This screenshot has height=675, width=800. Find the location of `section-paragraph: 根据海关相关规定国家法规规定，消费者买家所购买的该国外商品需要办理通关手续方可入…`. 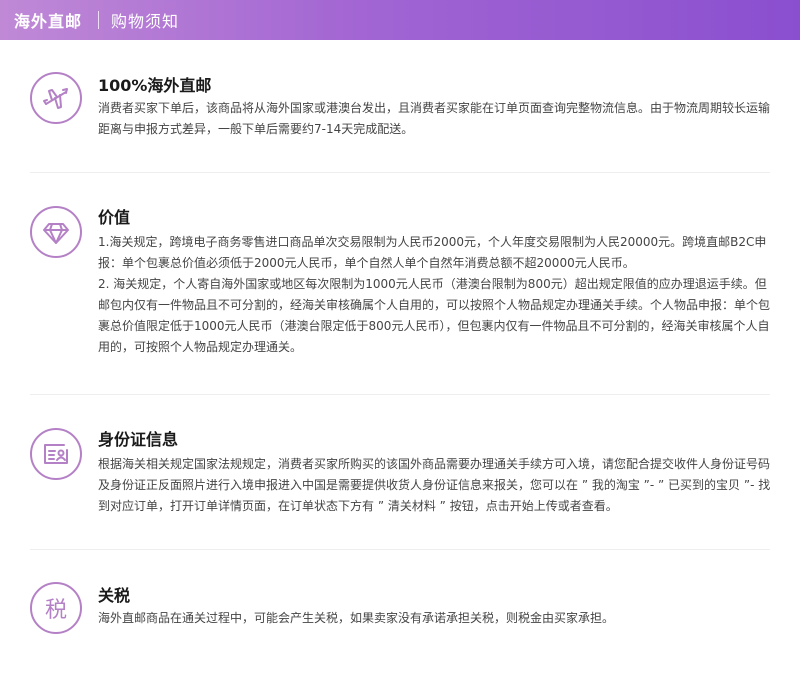

section-paragraph: 根据海关相关规定国家法规规定，消费者买家所购买的该国外商品需要办理通关手续方可入… is located at coordinates (434, 485).